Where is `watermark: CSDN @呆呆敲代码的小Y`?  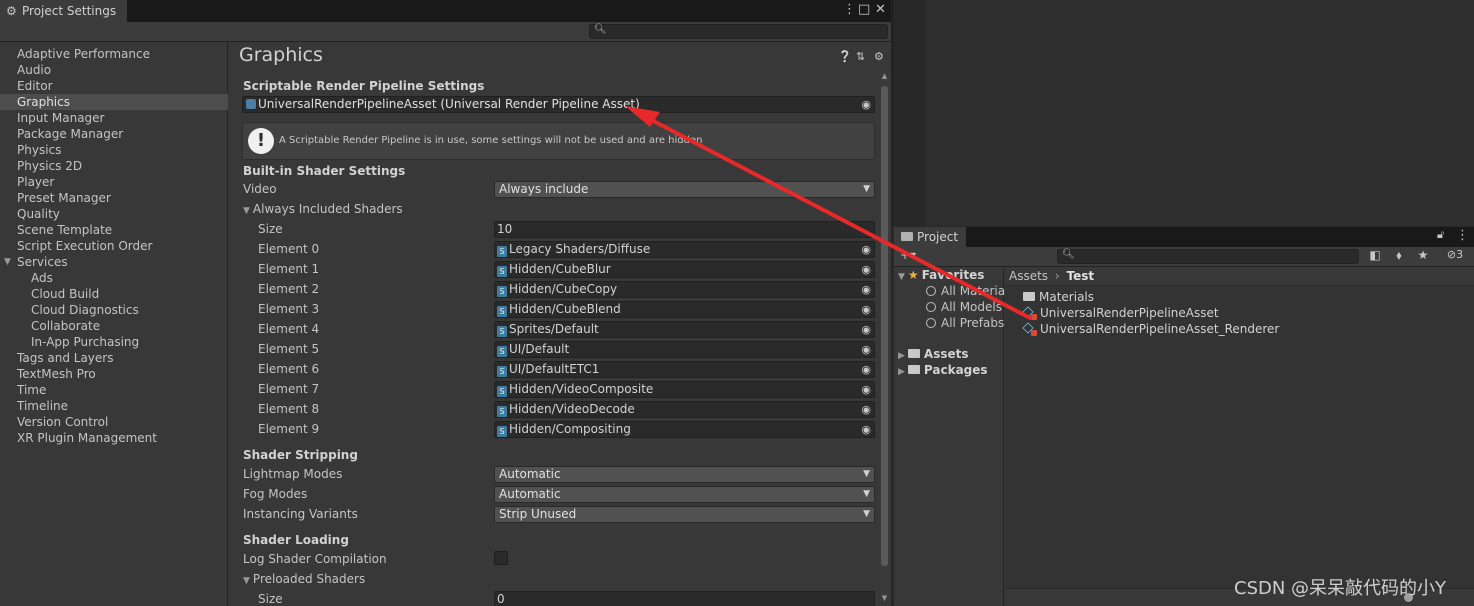 watermark: CSDN @呆呆敲代码的小Y is located at coordinates (1340, 588).